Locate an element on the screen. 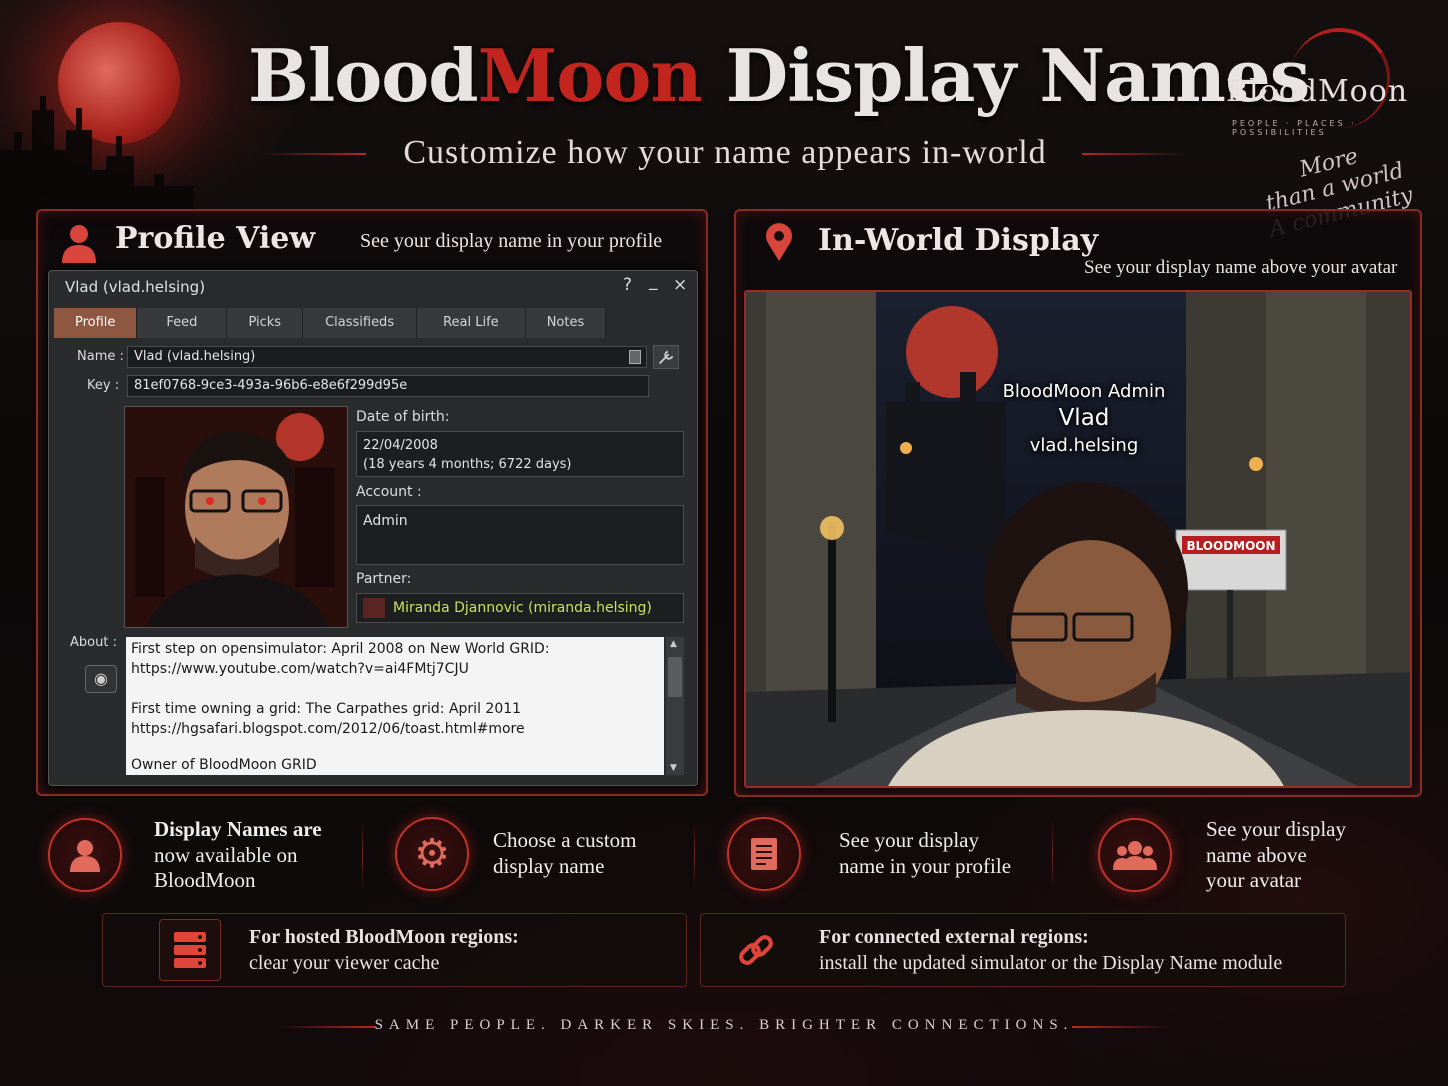 This screenshot has height=1086, width=1448. in-world-heading: In-World Display is located at coordinates (958, 240).